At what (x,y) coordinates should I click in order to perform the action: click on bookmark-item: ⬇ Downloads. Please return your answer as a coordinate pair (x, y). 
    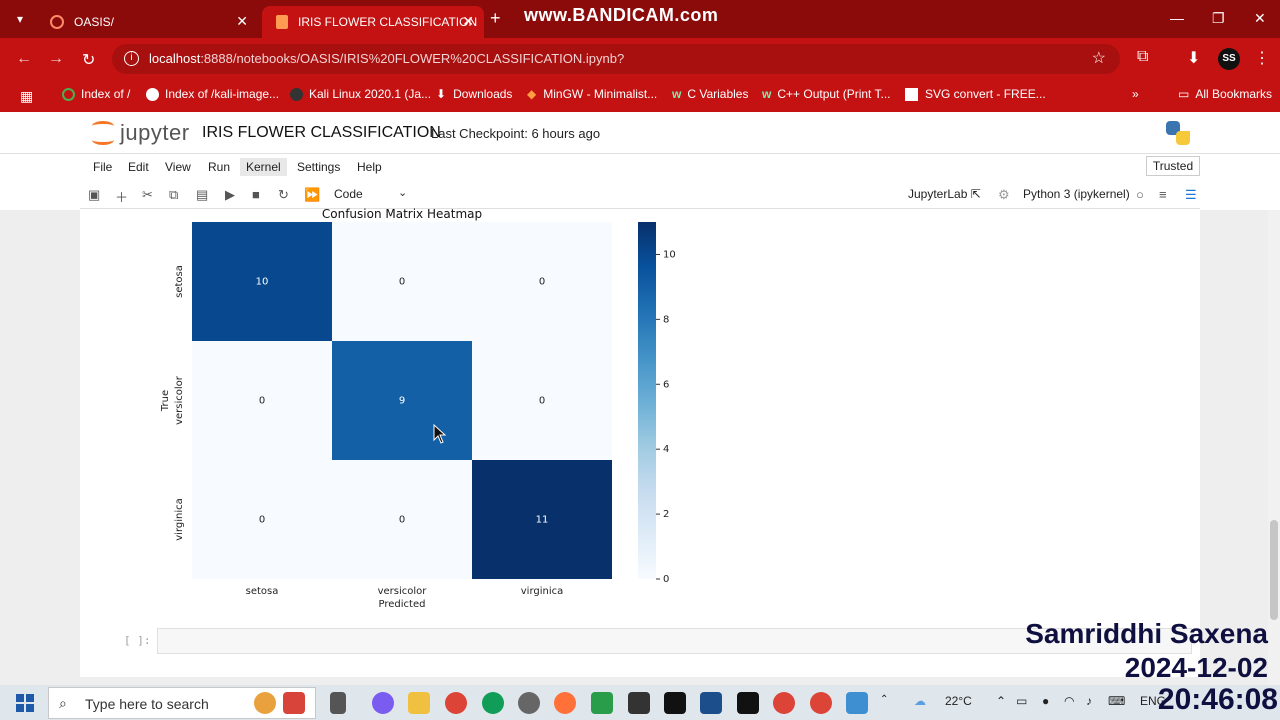
    Looking at the image, I should click on (474, 94).